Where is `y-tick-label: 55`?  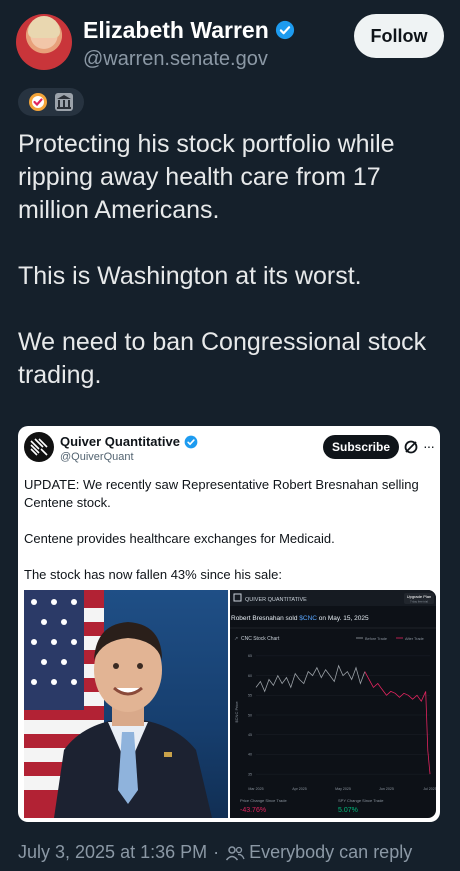
y-tick-label: 55 is located at coordinates (250, 696).